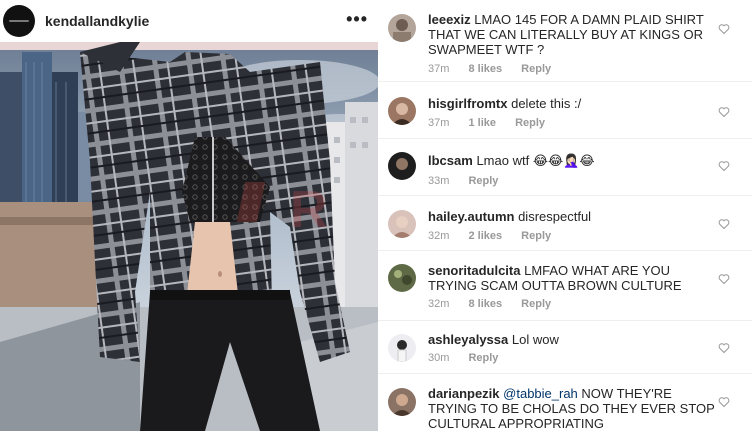 The image size is (752, 431). What do you see at coordinates (485, 236) in the screenshot?
I see `comment-likes: 2 likes` at bounding box center [485, 236].